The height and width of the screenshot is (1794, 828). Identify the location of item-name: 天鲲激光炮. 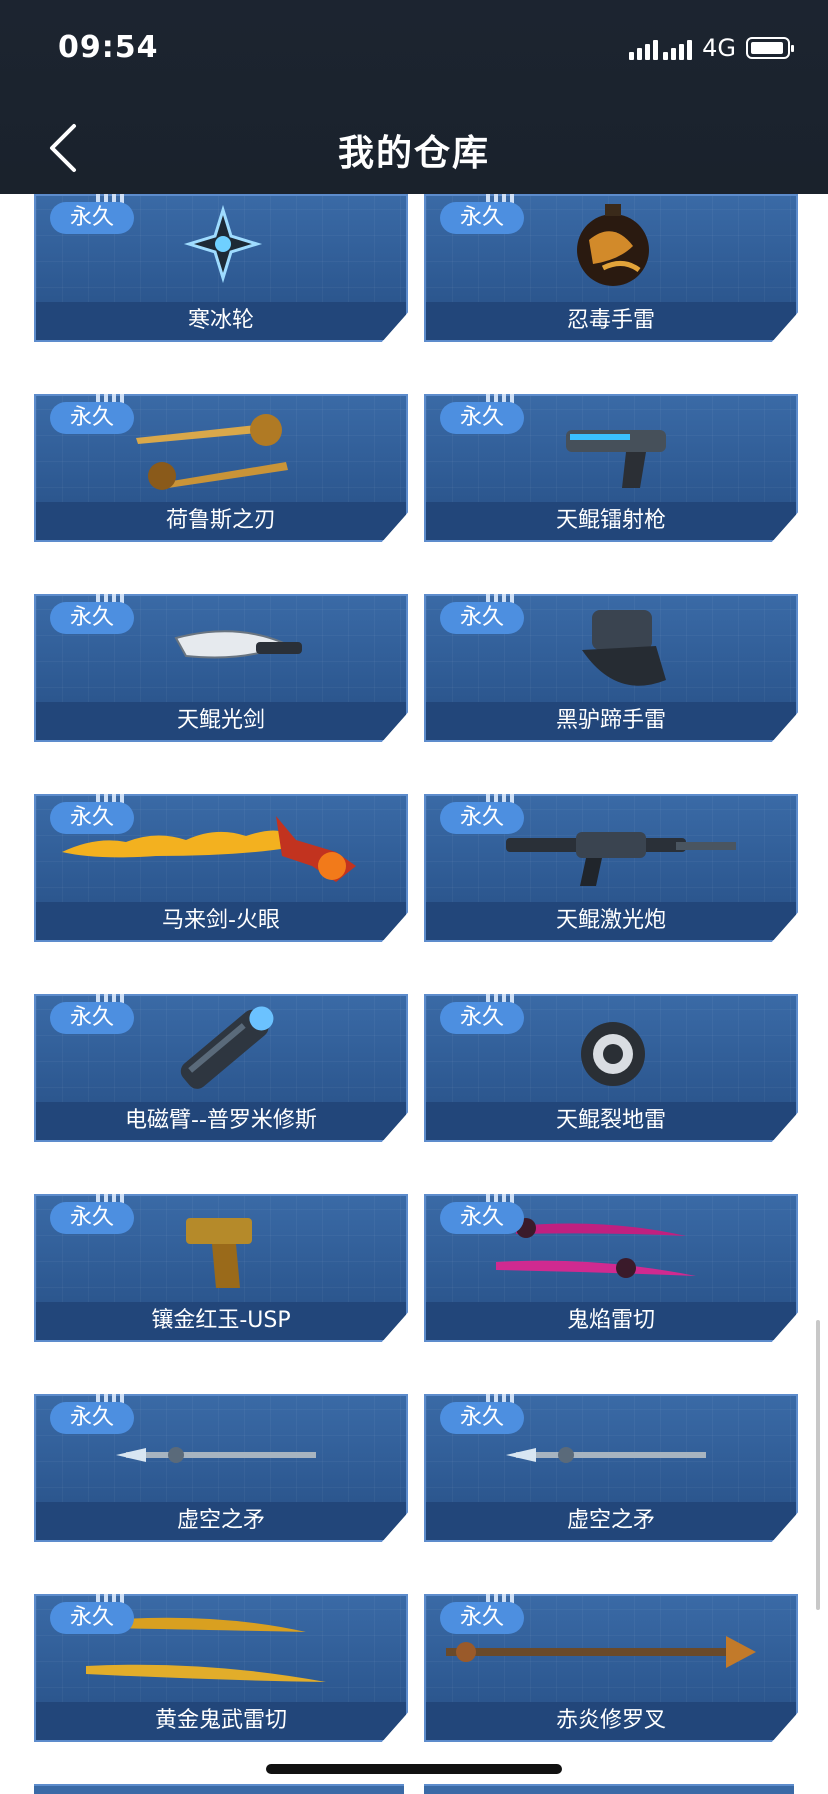
(611, 921).